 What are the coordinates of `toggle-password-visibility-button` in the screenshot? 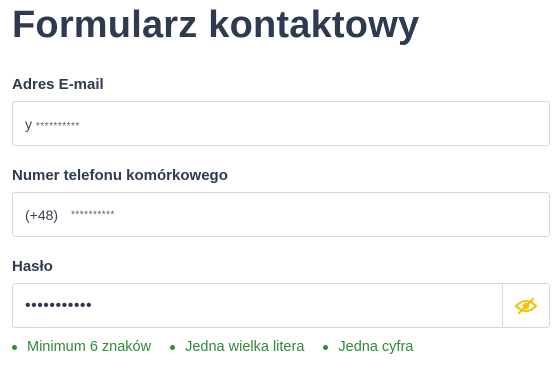 It's located at (525, 305).